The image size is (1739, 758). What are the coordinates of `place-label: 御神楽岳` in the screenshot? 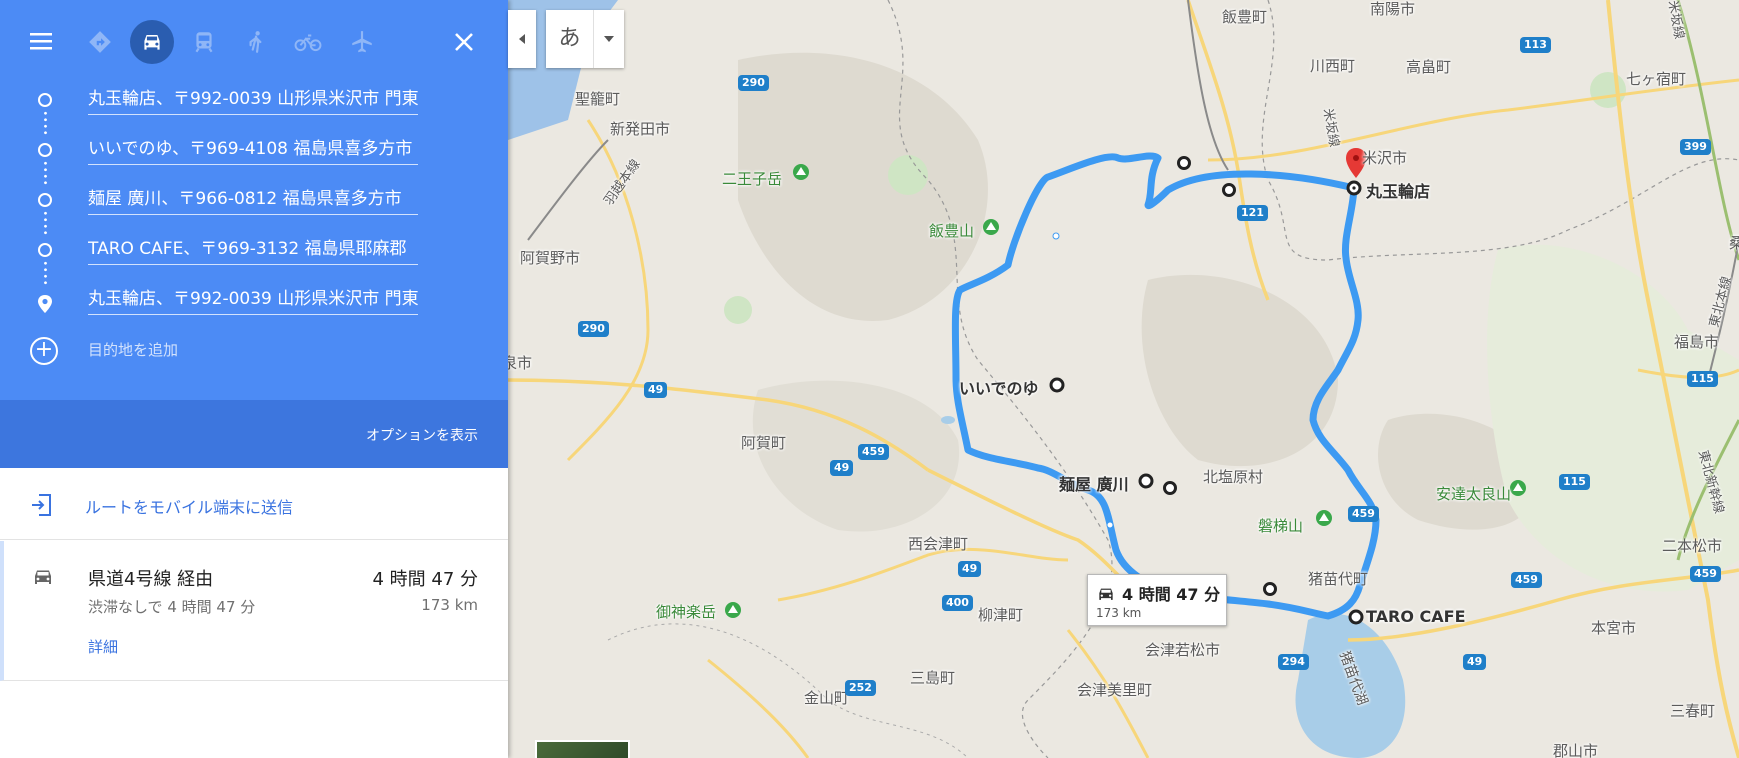 It's located at (686, 612).